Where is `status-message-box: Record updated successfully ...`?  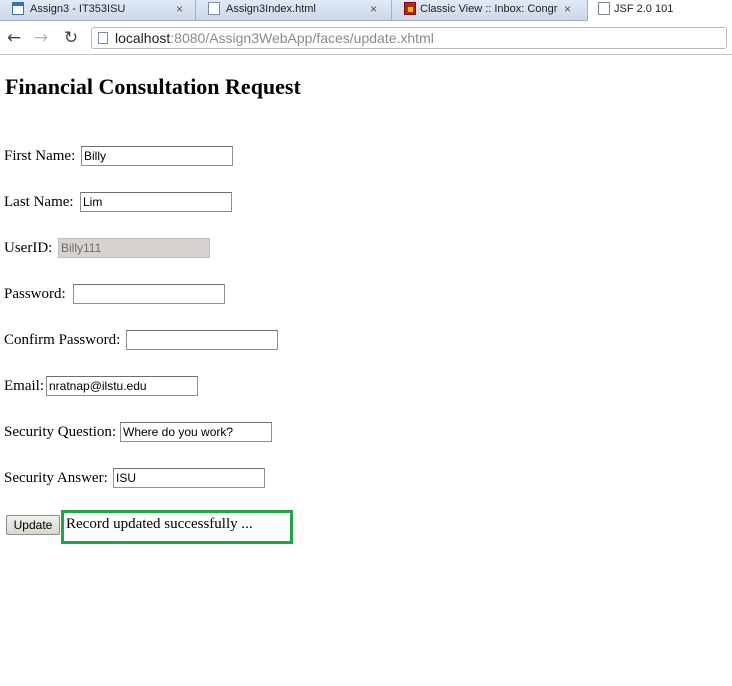 status-message-box: Record updated successfully ... is located at coordinates (177, 527).